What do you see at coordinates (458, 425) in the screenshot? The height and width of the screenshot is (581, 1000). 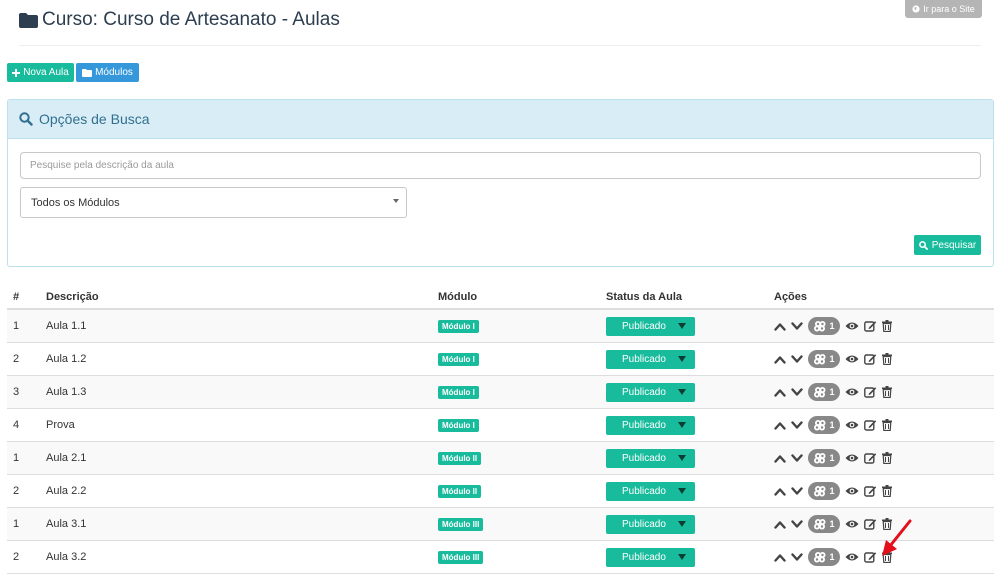 I see `module-label: Módulo I` at bounding box center [458, 425].